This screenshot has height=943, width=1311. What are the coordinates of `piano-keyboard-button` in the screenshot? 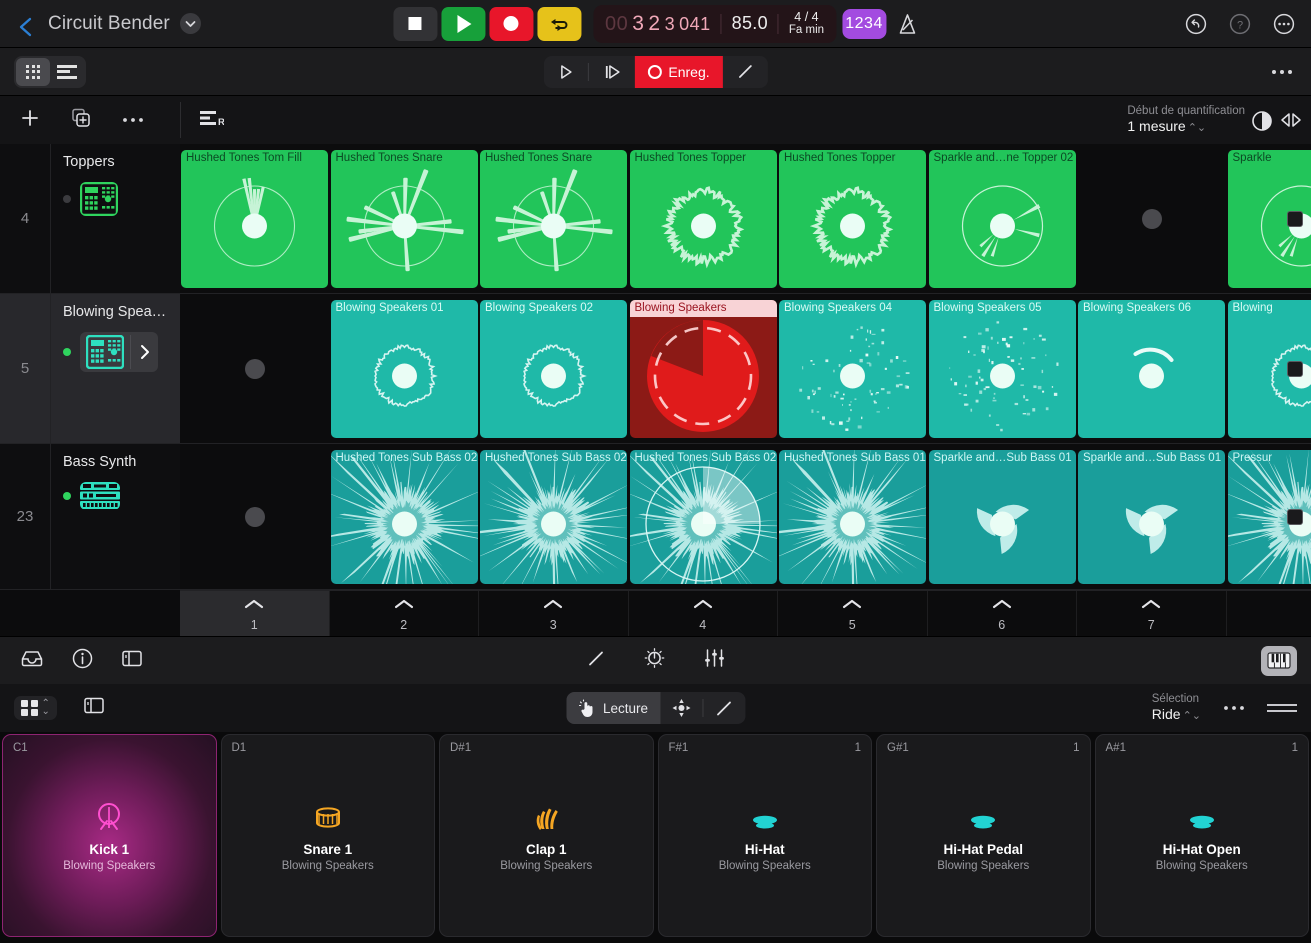 It's located at (1279, 660).